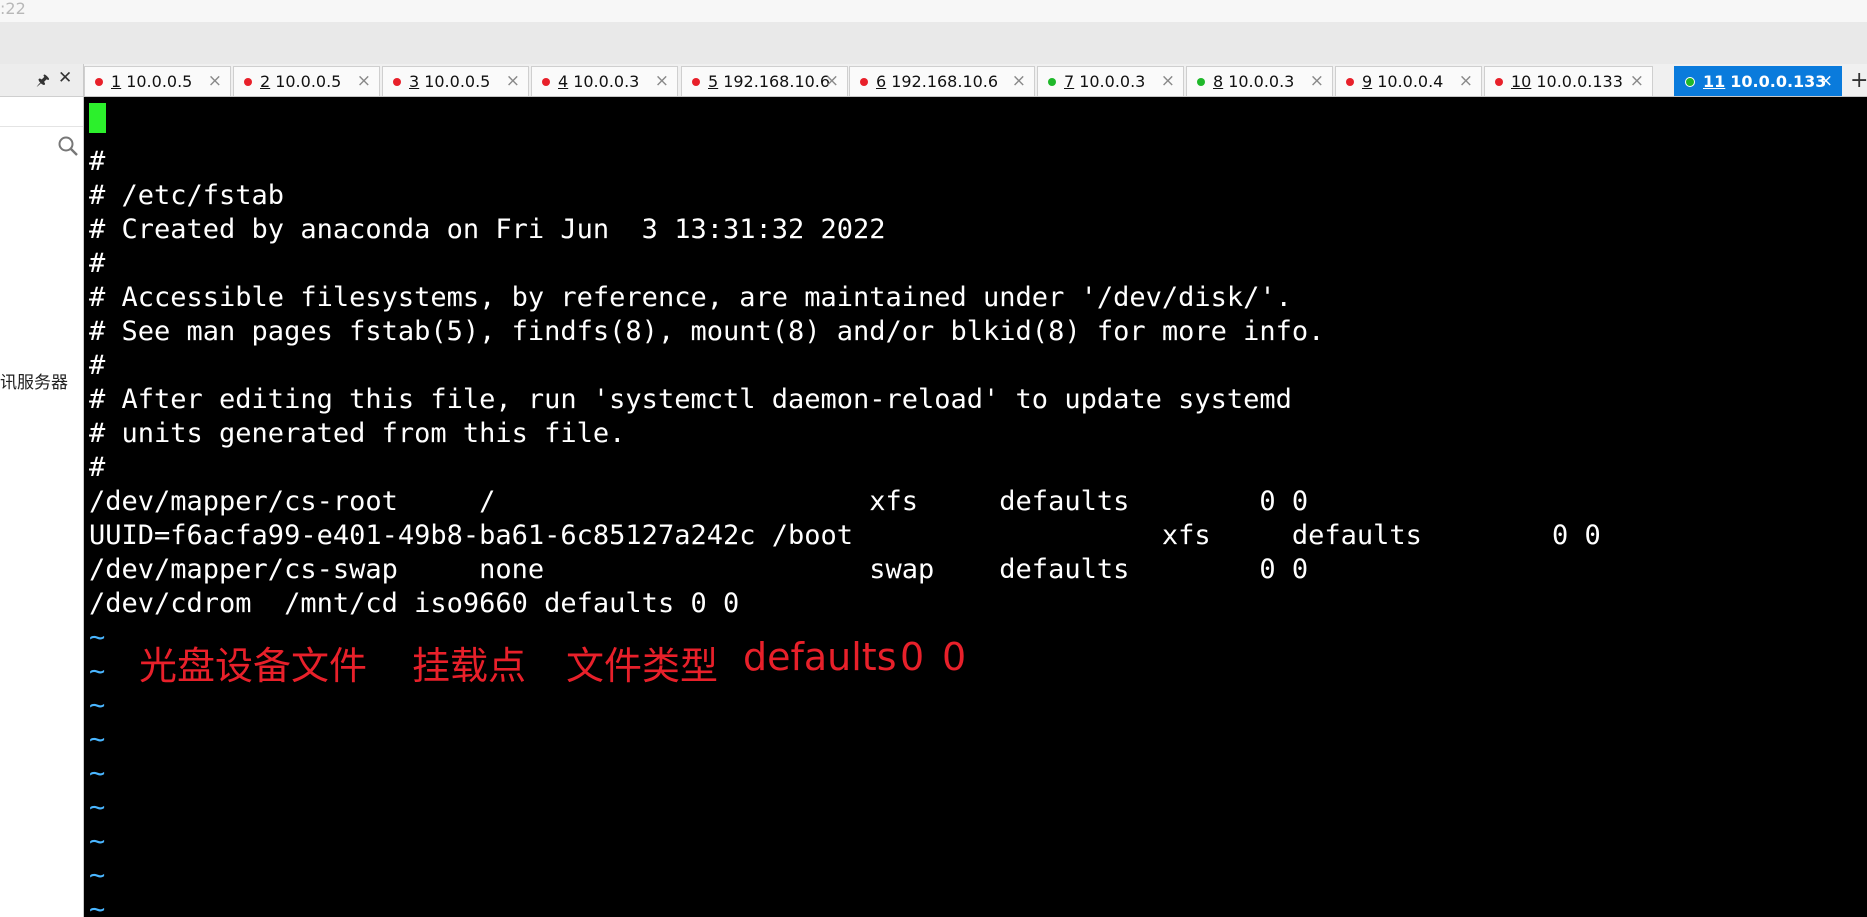 The image size is (1867, 917). I want to click on annotation-pass: 0, so click(954, 657).